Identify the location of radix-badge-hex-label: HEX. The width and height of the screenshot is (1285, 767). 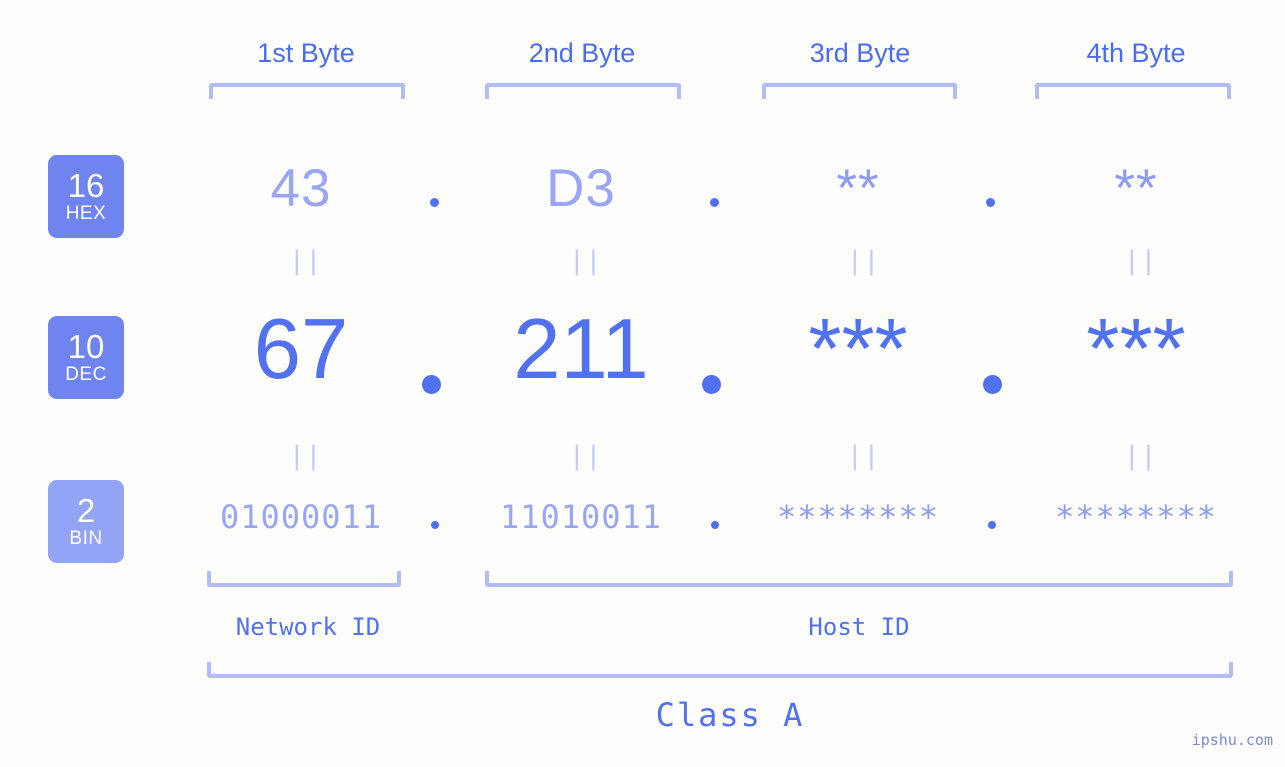
(86, 213).